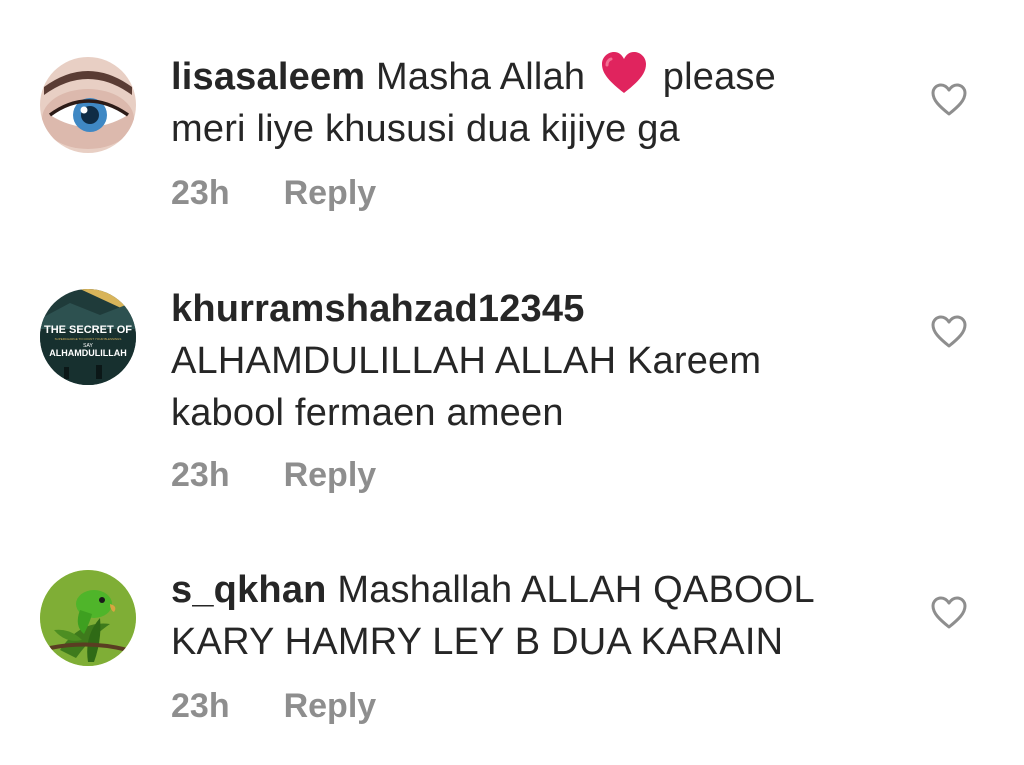 The width and height of the screenshot is (1024, 765). What do you see at coordinates (624, 72) in the screenshot?
I see `red-heart-emoji-icon` at bounding box center [624, 72].